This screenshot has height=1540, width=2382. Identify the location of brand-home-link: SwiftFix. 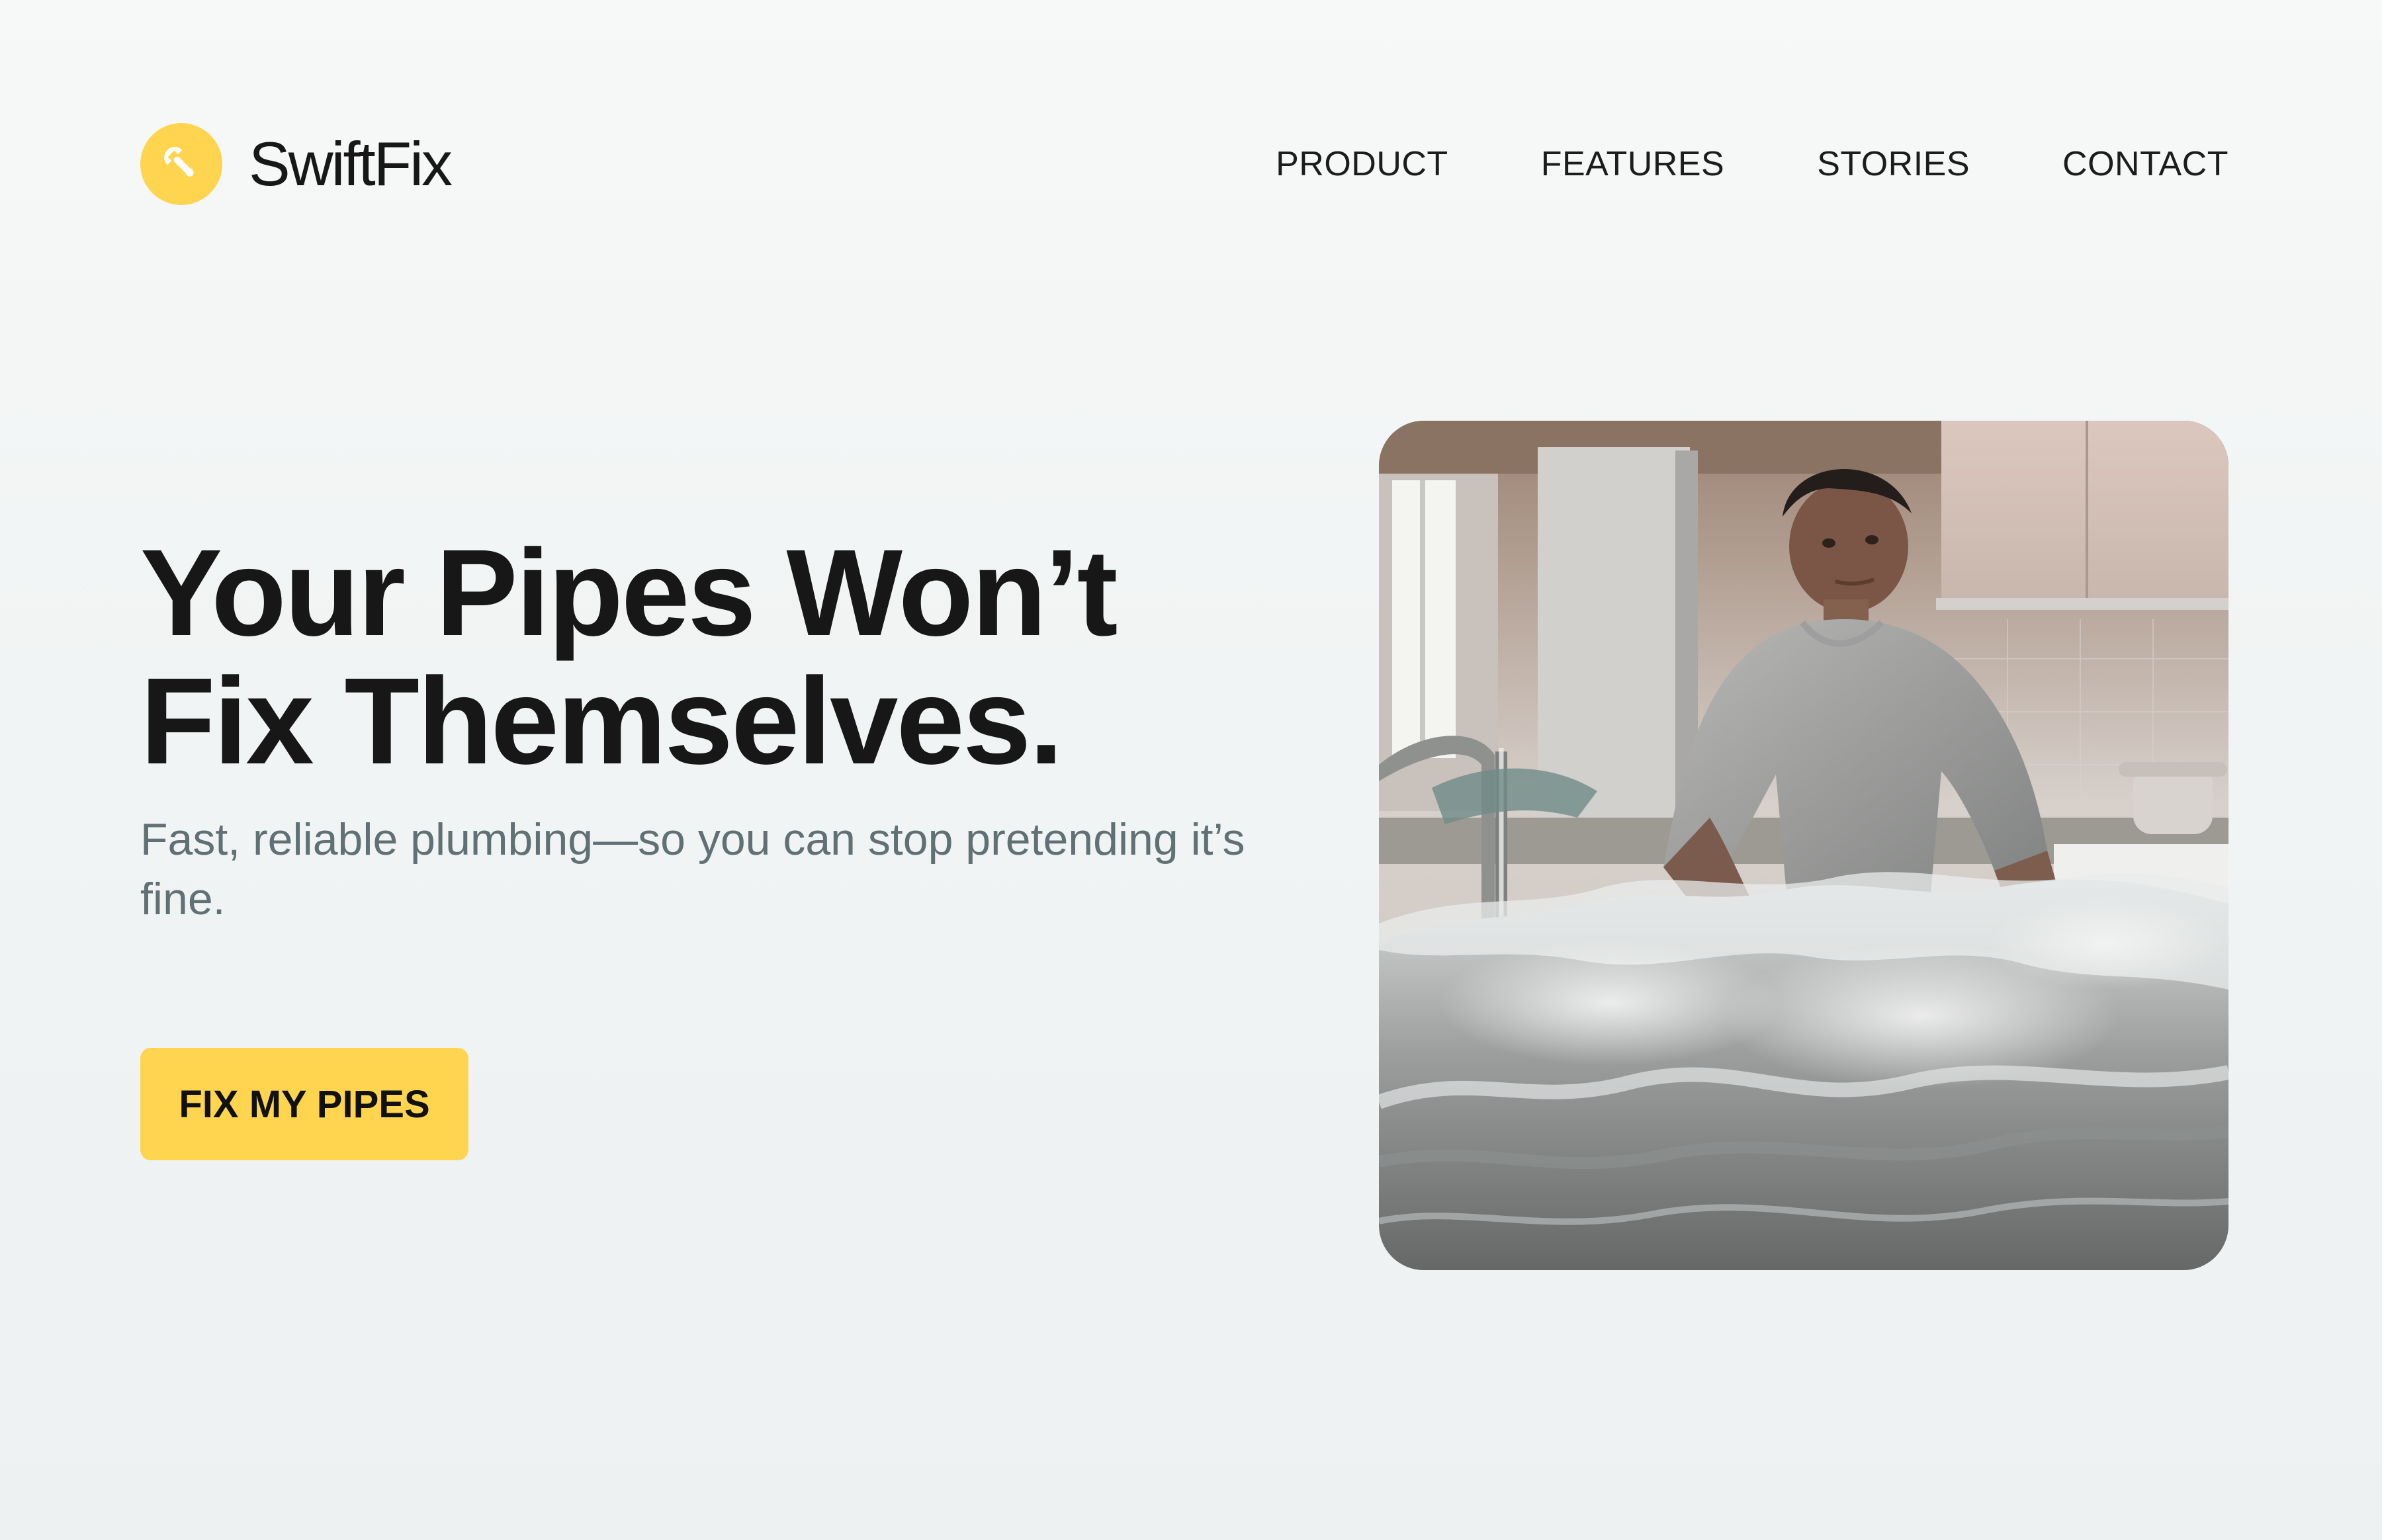
(296, 164).